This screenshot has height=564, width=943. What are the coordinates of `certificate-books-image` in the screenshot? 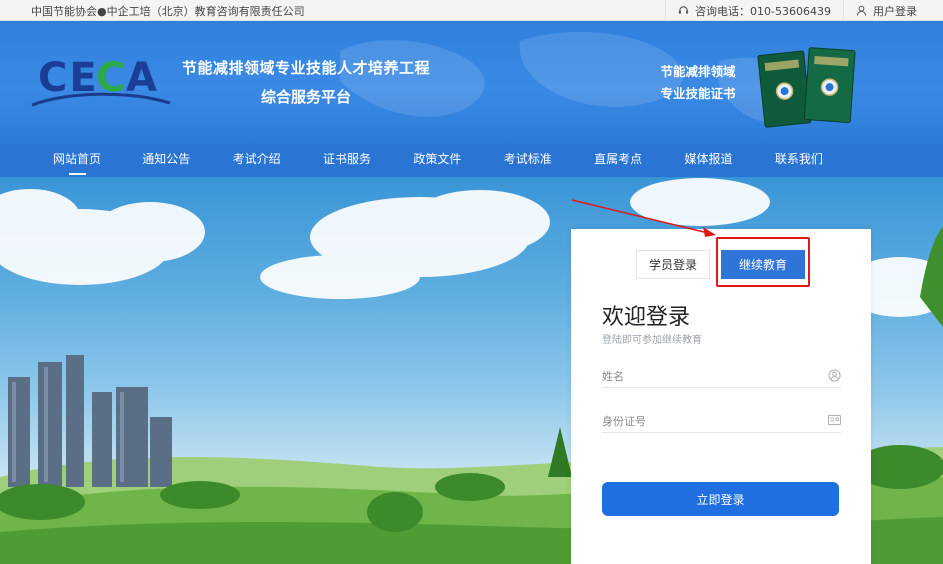 It's located at (806, 87).